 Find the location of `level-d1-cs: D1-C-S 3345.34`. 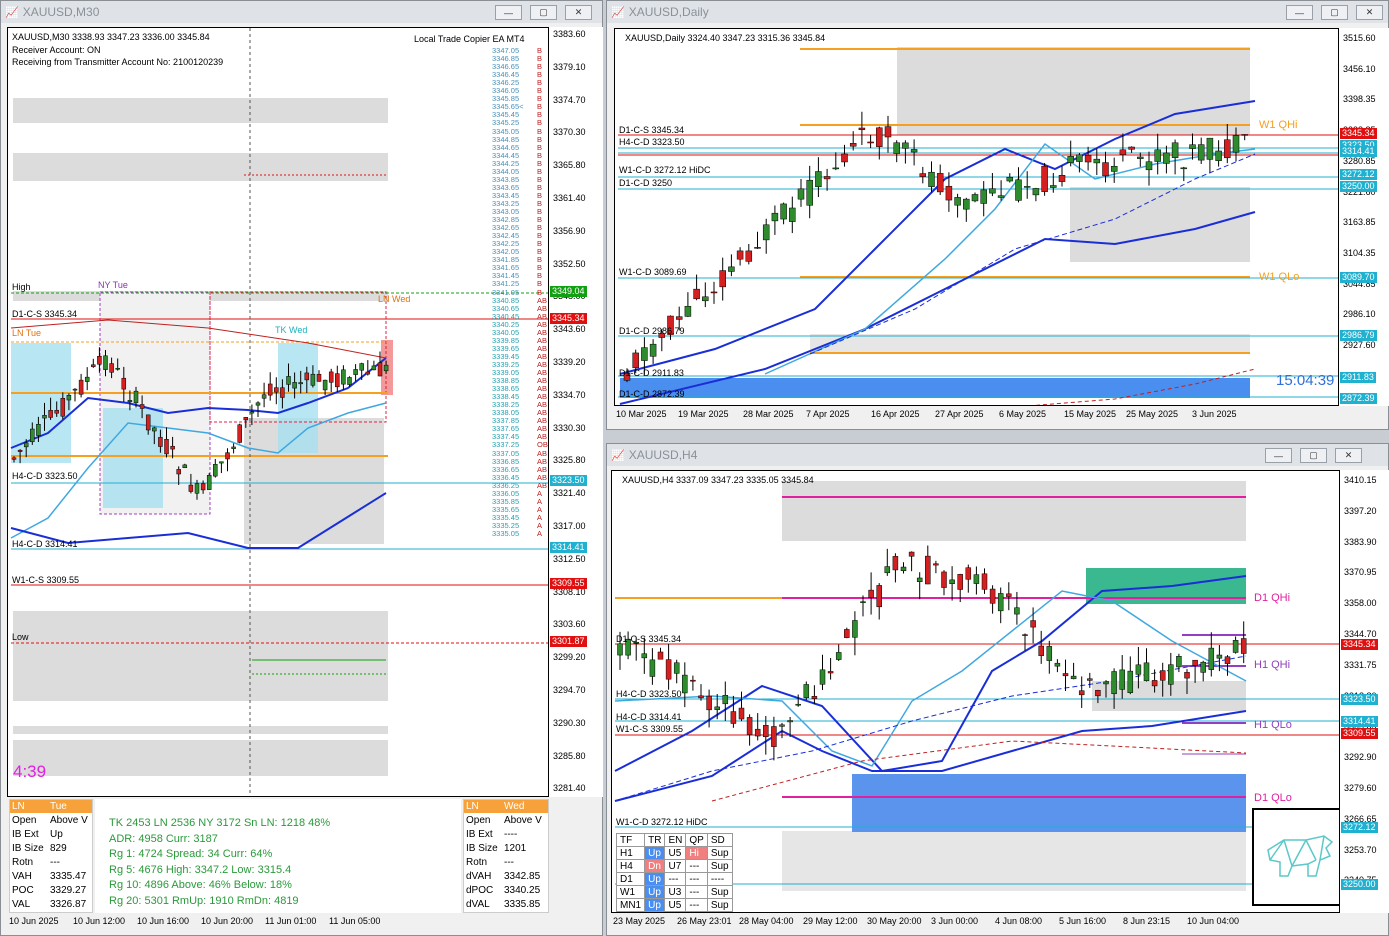

level-d1-cs: D1-C-S 3345.34 is located at coordinates (45, 314).